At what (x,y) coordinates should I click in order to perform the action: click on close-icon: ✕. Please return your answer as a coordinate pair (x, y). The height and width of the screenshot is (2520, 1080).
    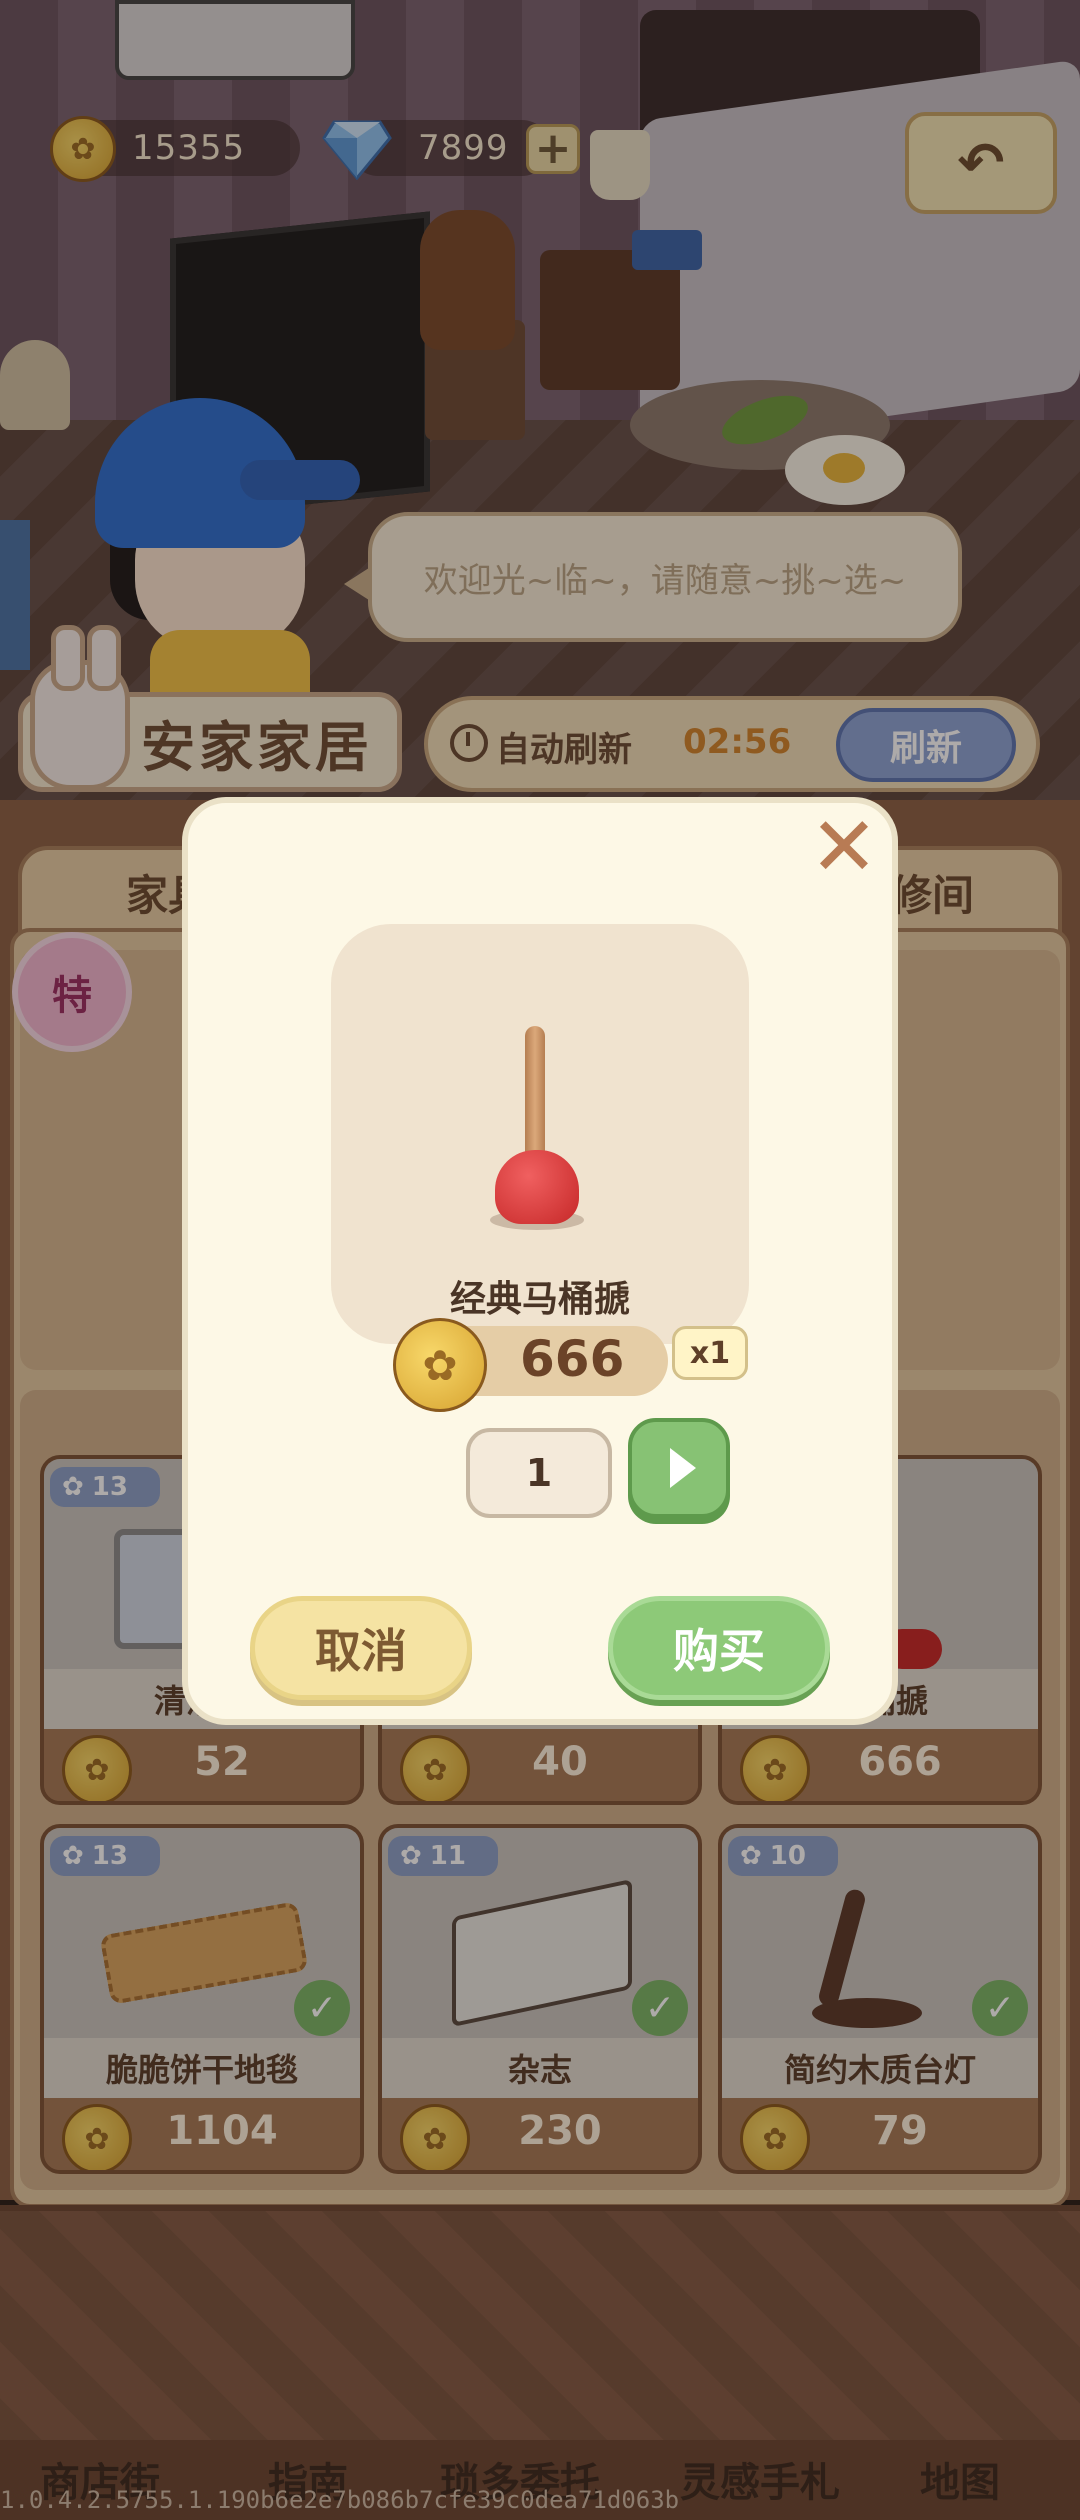
    Looking at the image, I should click on (844, 848).